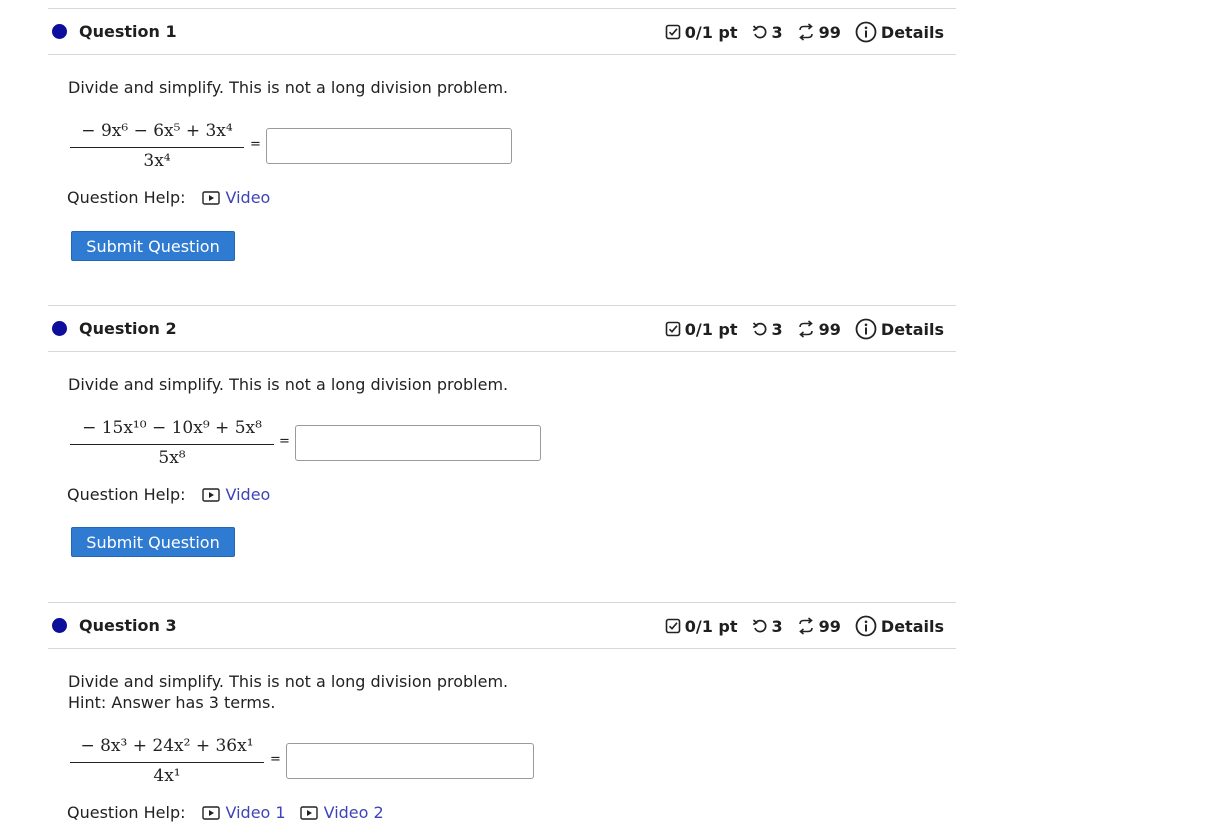  Describe the element at coordinates (255, 812) in the screenshot. I see `video-link-label: Video 1` at that location.